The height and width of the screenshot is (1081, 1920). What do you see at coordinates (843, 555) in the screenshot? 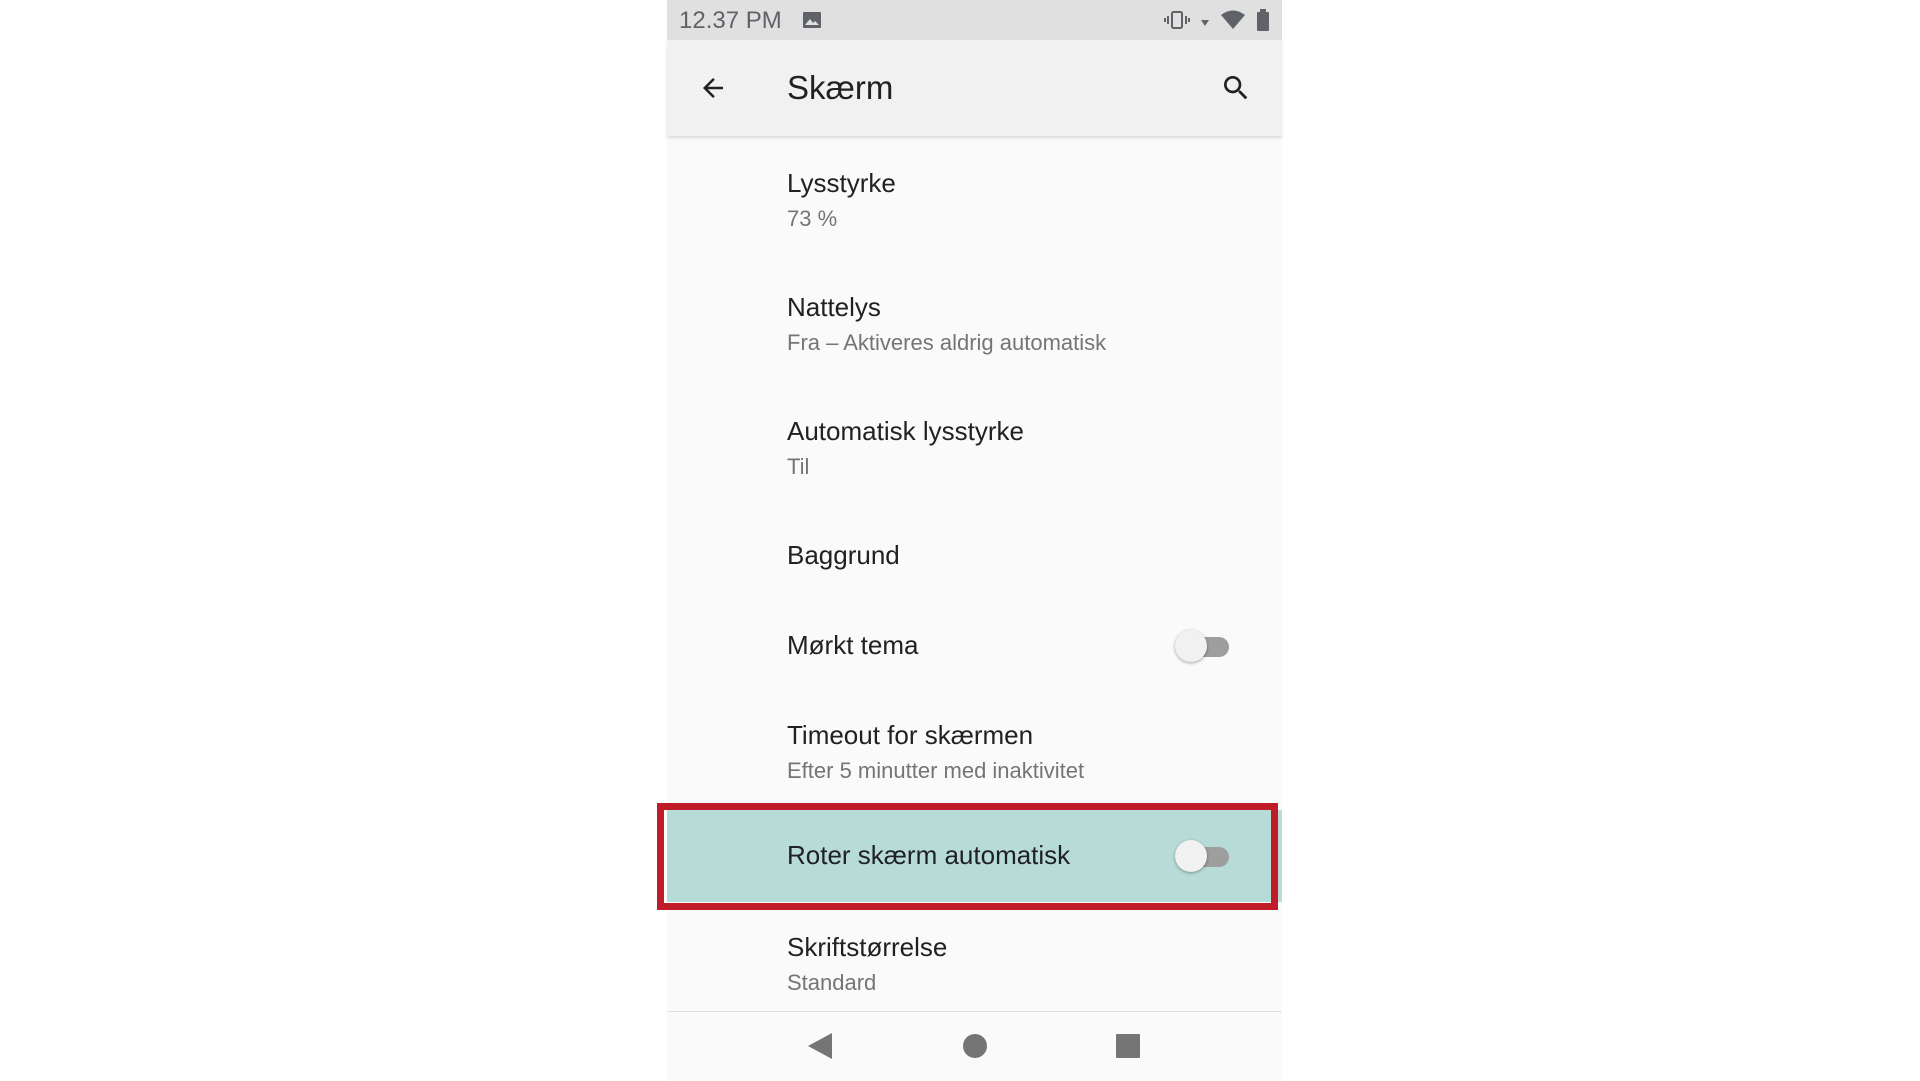
I see `setting-title: Baggrund` at bounding box center [843, 555].